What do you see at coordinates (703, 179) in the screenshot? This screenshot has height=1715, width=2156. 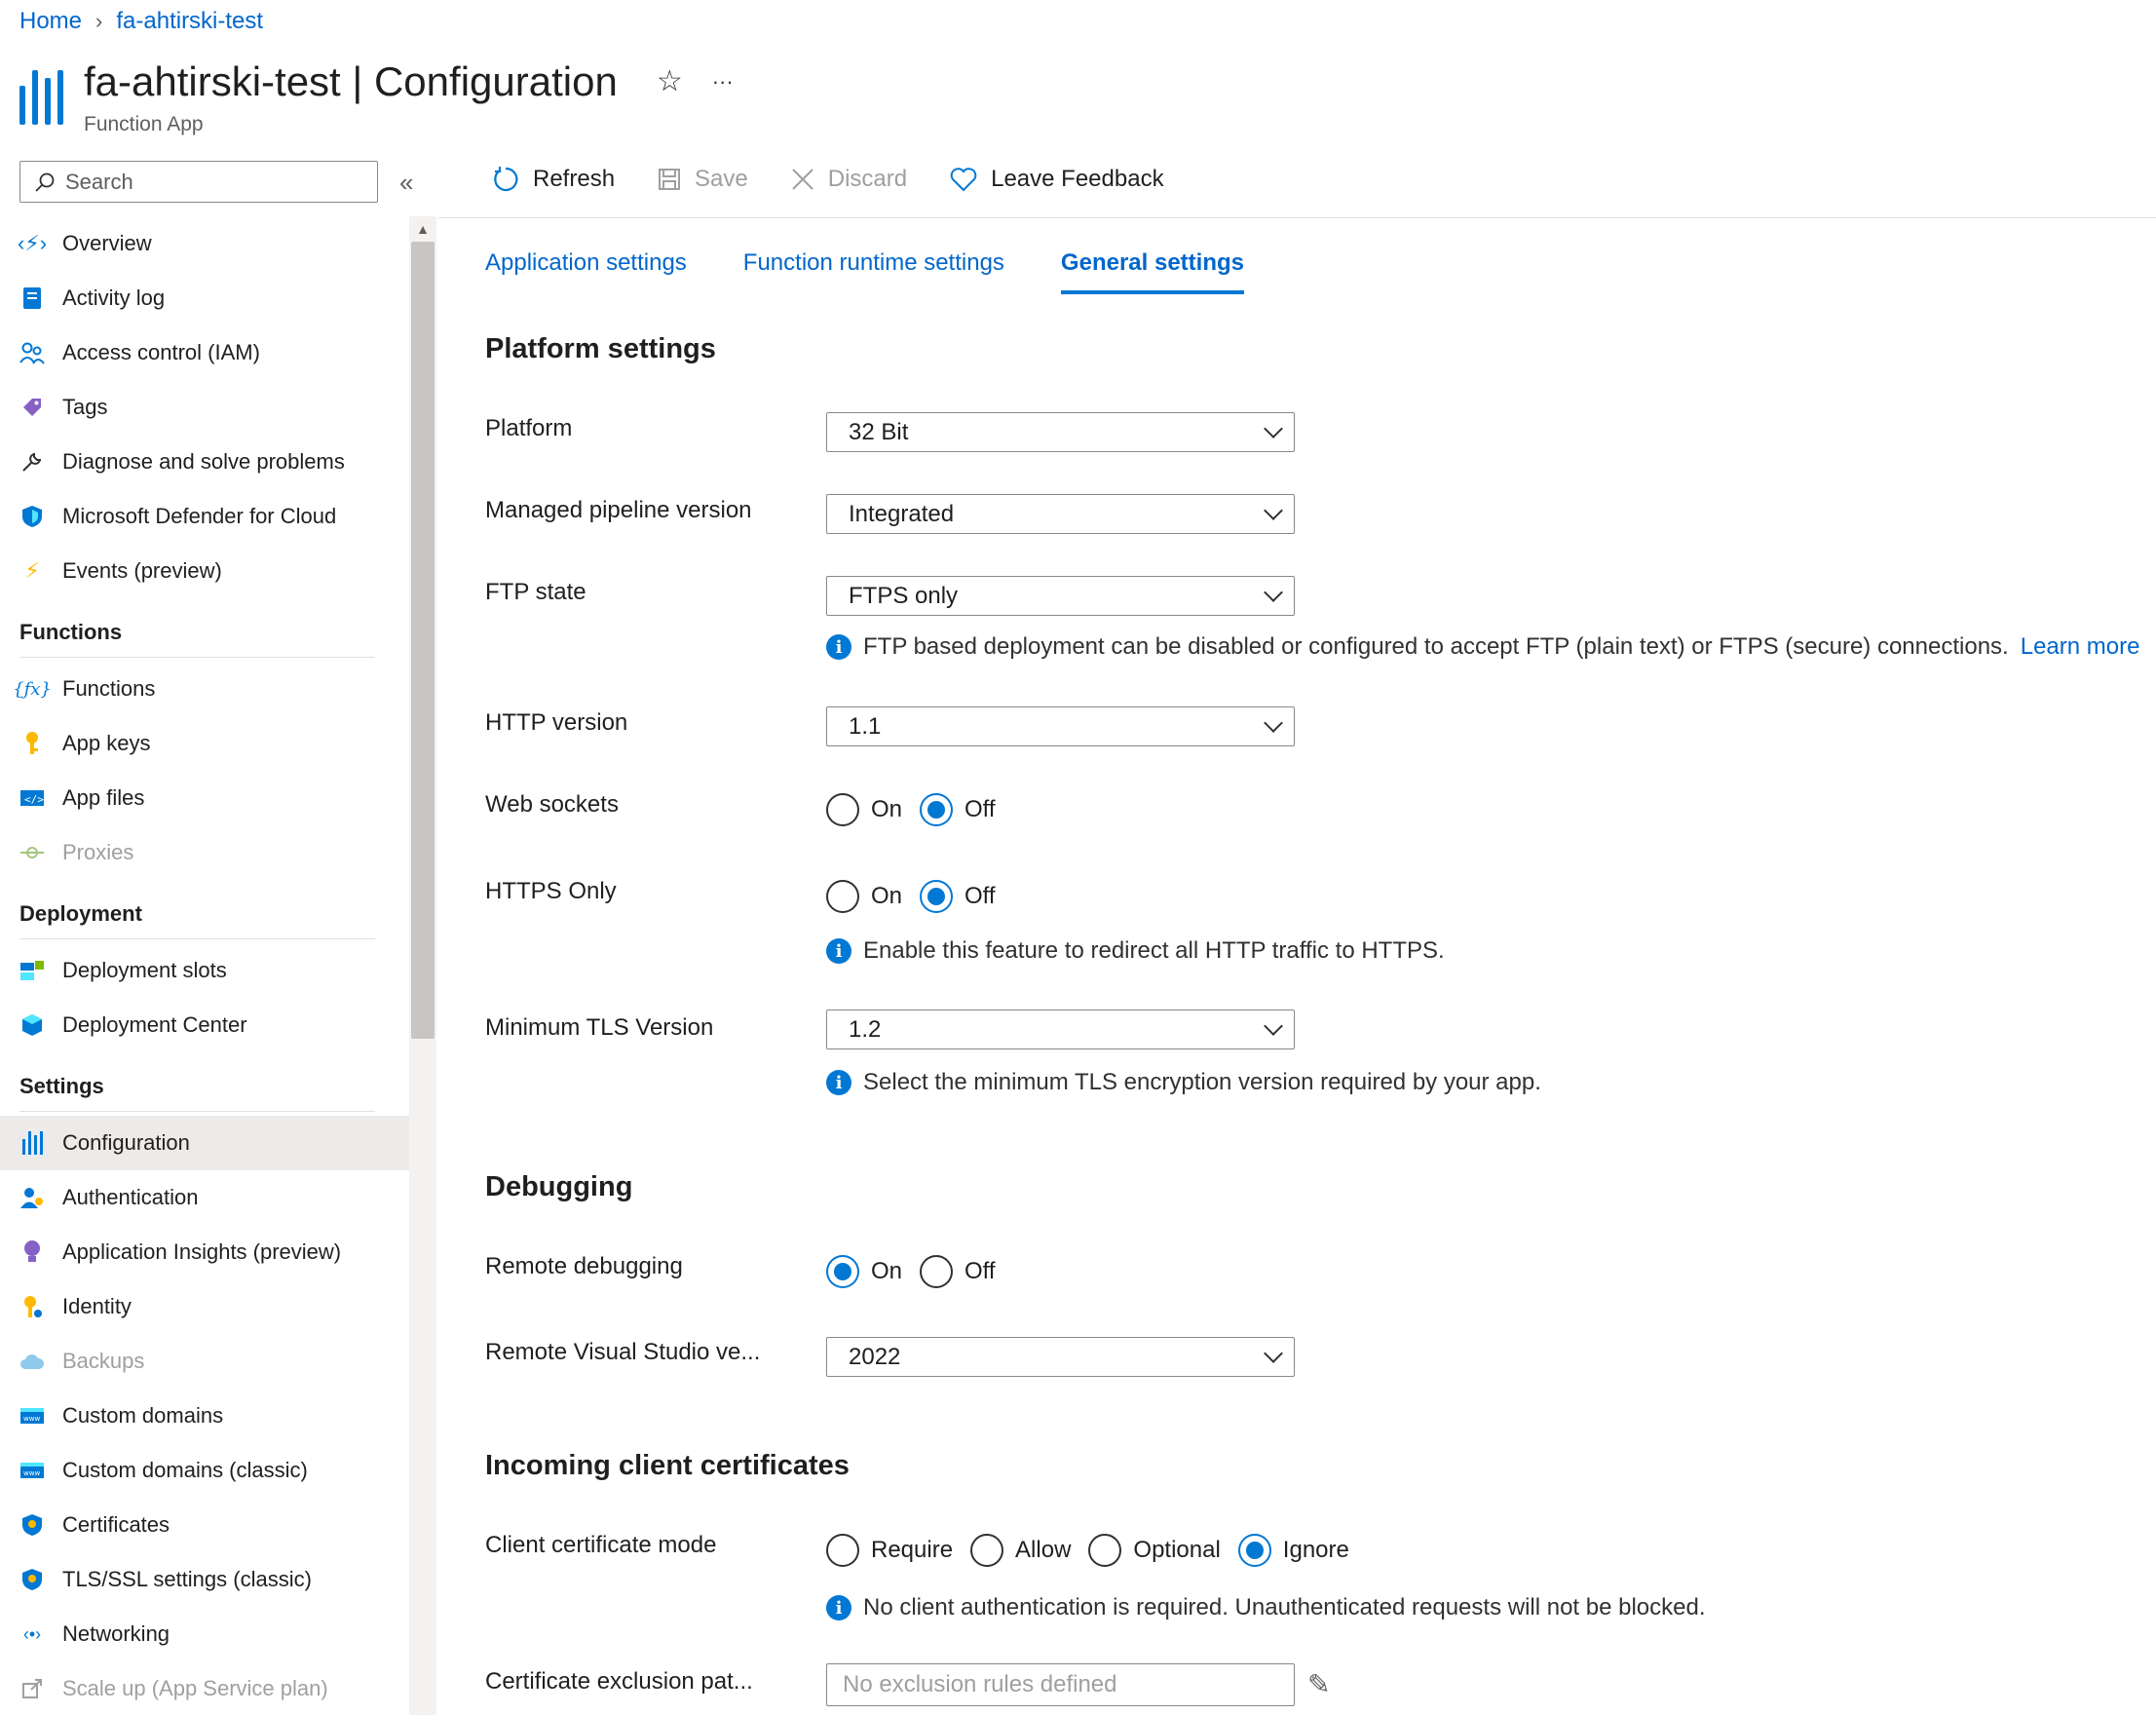 I see `save-button: Save` at bounding box center [703, 179].